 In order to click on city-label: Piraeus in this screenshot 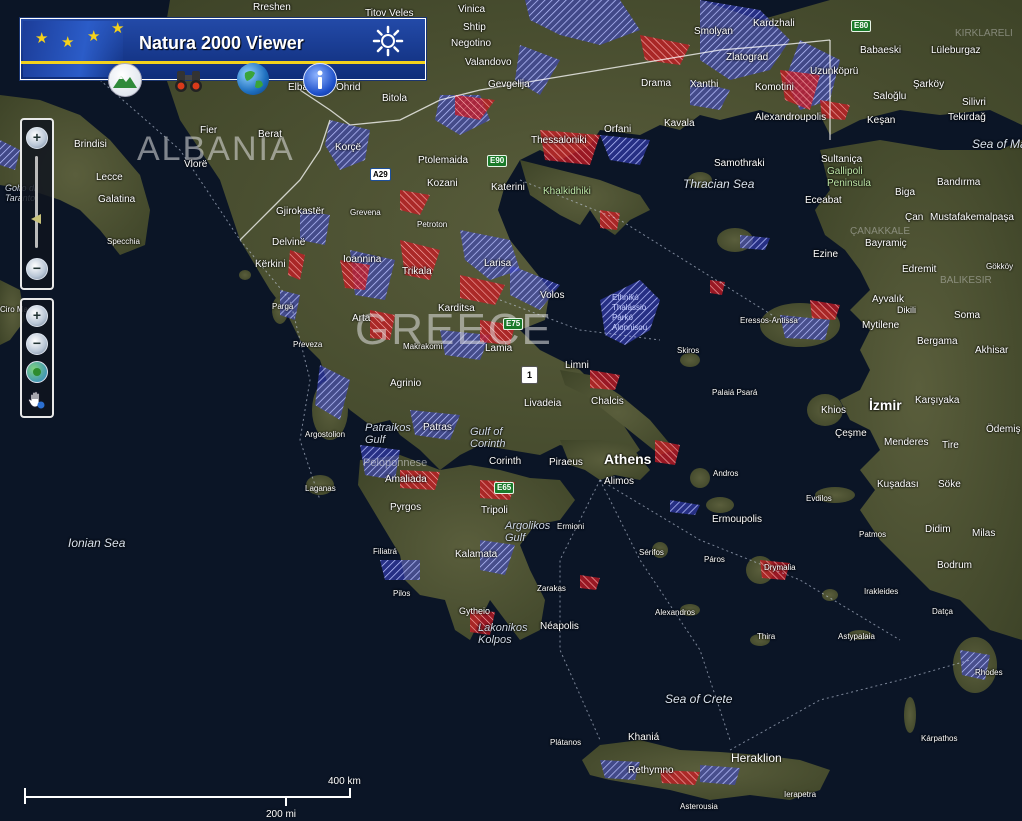, I will do `click(566, 462)`.